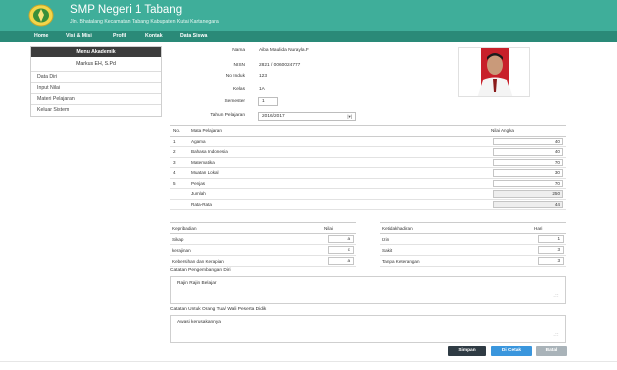 This screenshot has width=617, height=370. What do you see at coordinates (273, 116) in the screenshot?
I see `tahun-value: 2016/2017` at bounding box center [273, 116].